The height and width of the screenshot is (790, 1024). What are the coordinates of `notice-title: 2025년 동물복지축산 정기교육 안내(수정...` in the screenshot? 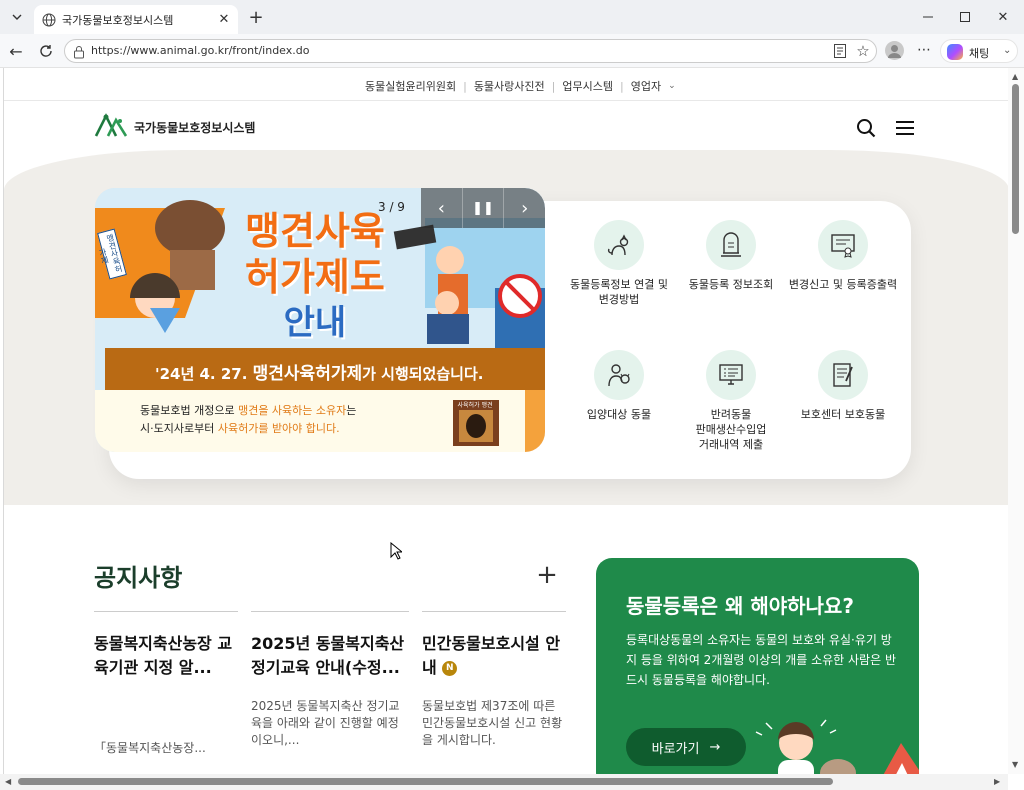 It's located at (328, 655).